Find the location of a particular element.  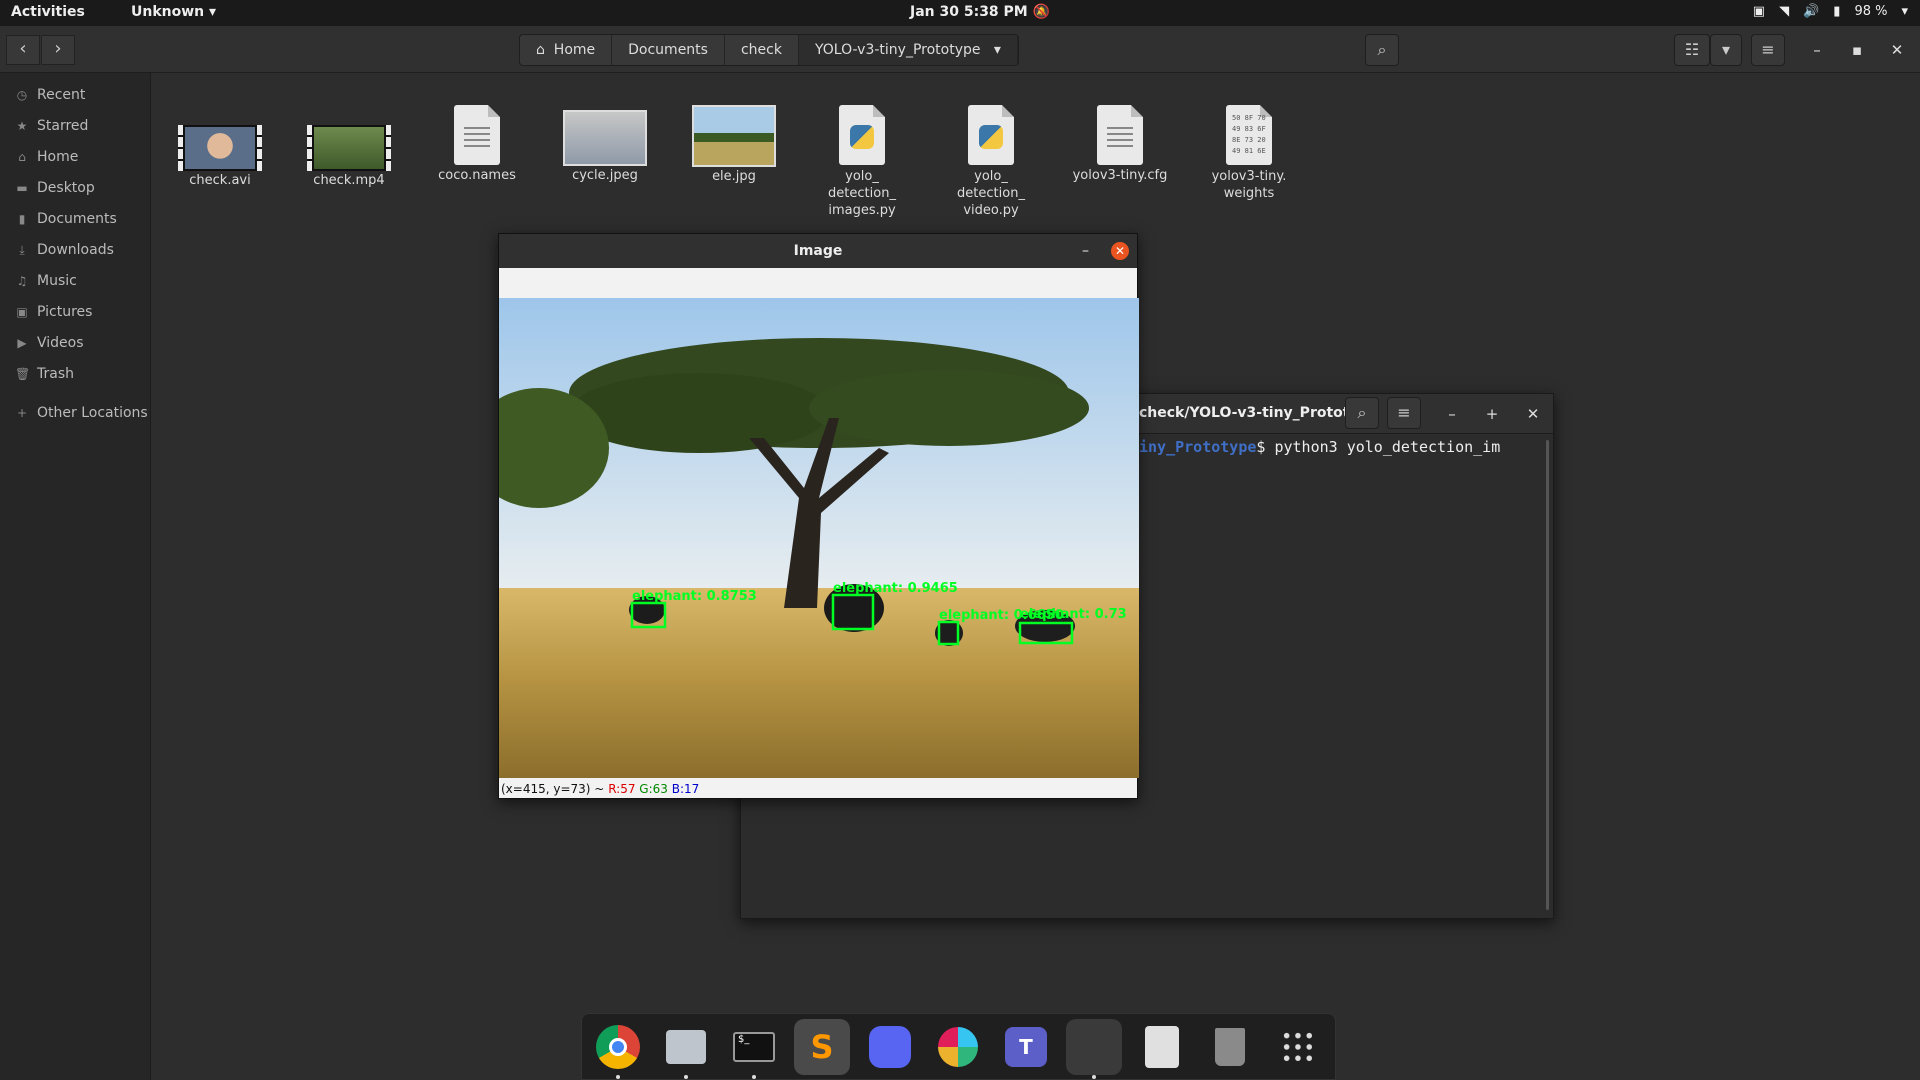

image-thumbnail-icon is located at coordinates (734, 136).